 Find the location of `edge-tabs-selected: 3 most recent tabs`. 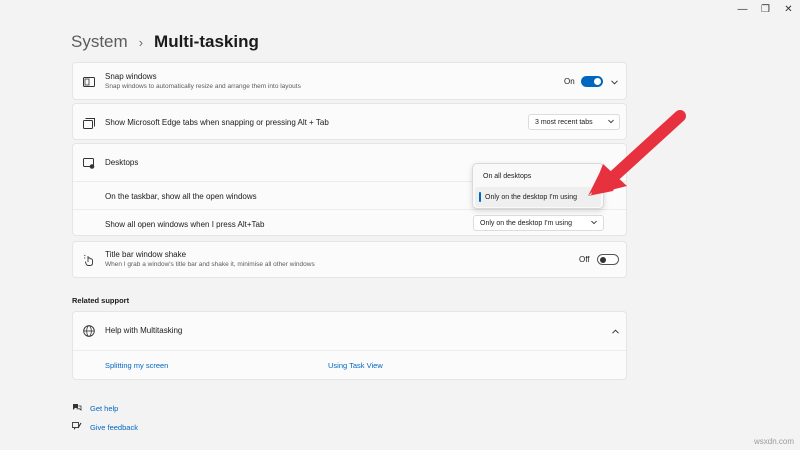

edge-tabs-selected: 3 most recent tabs is located at coordinates (564, 122).